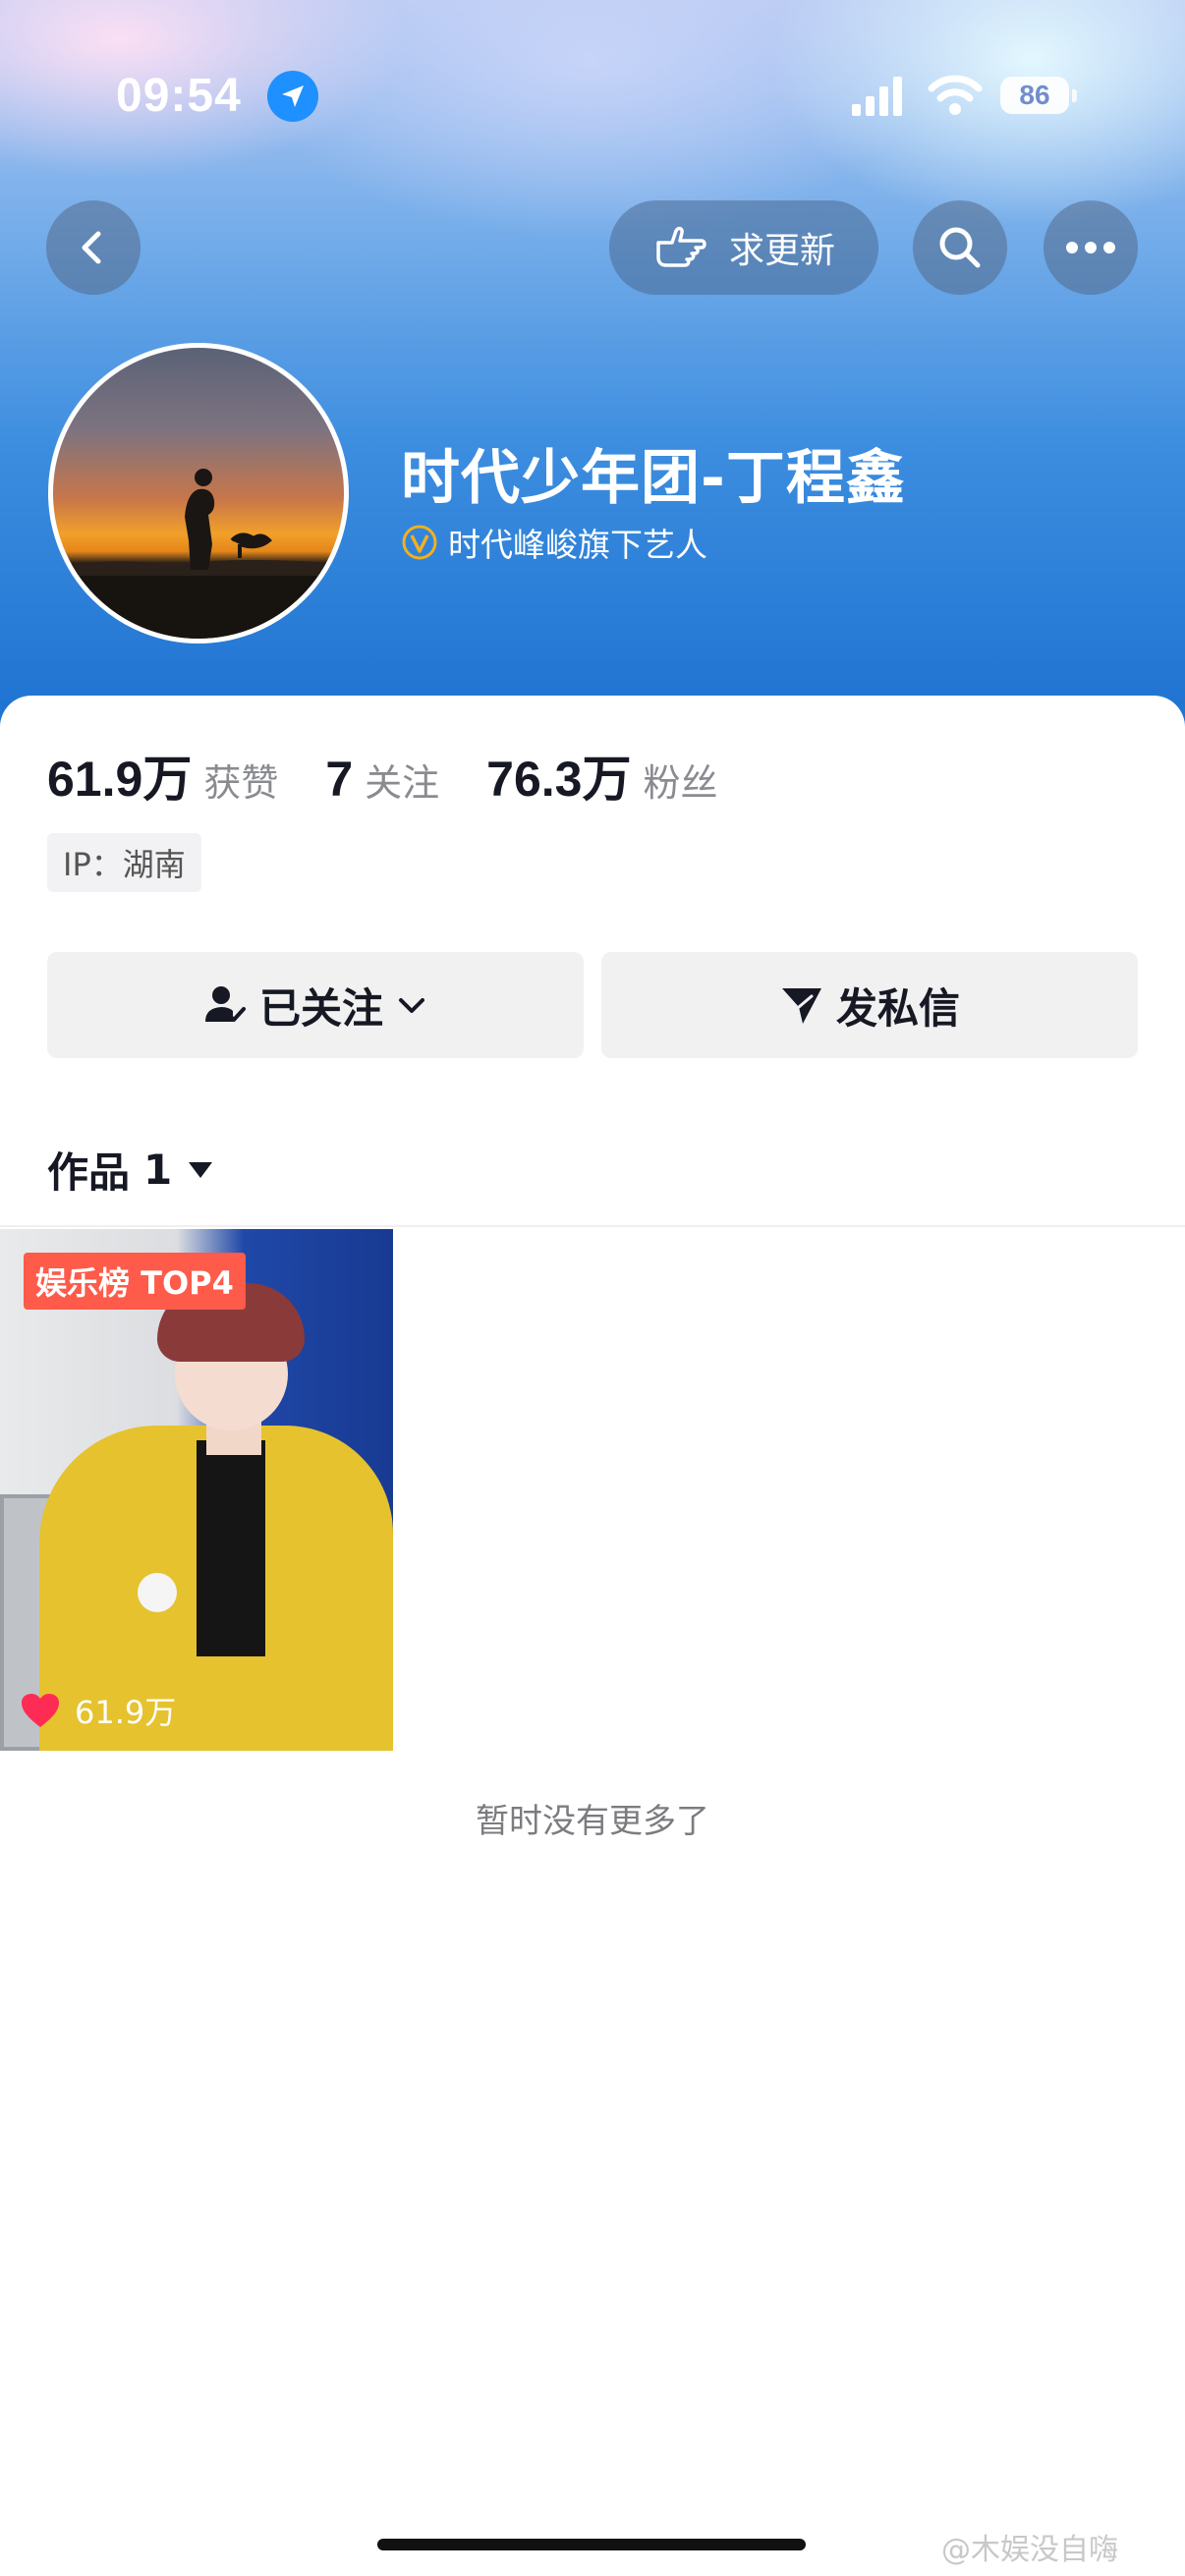  I want to click on battery-level: 86, so click(1034, 95).